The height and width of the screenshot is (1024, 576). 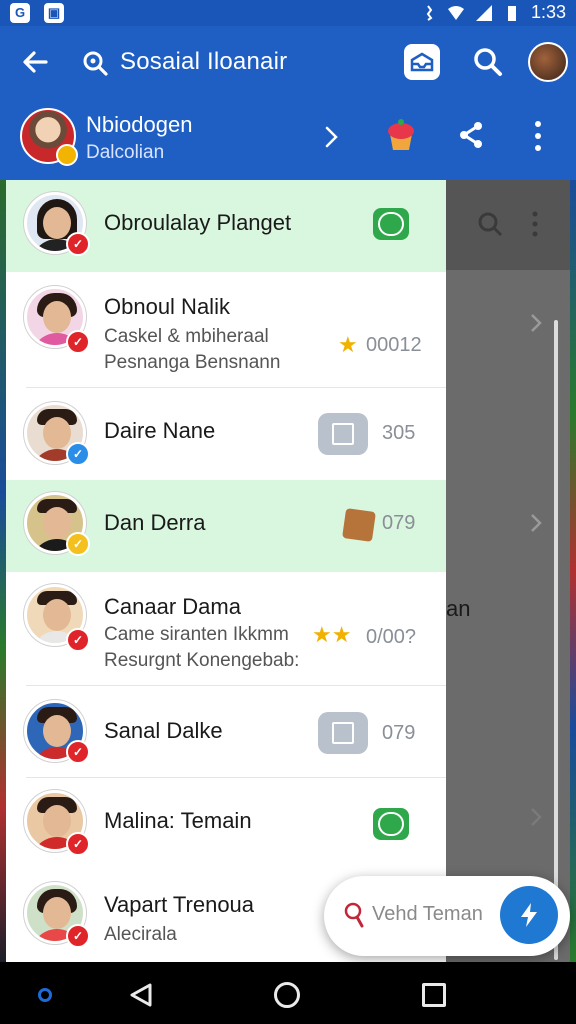 I want to click on cookie-icon, so click(x=359, y=525).